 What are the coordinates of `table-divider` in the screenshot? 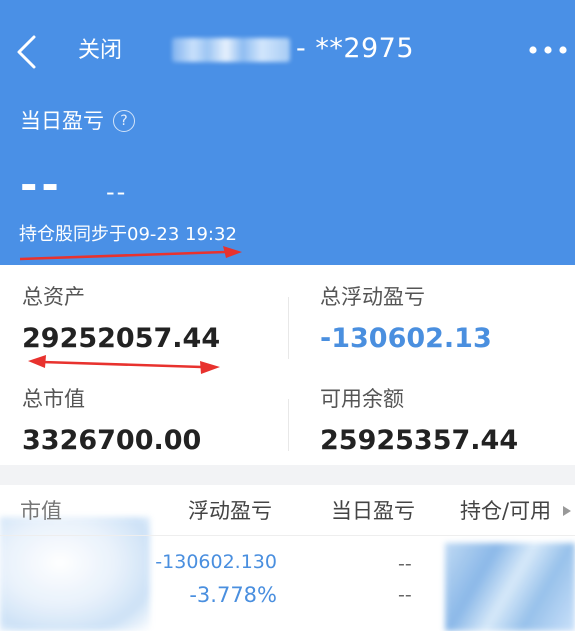 It's located at (287, 535).